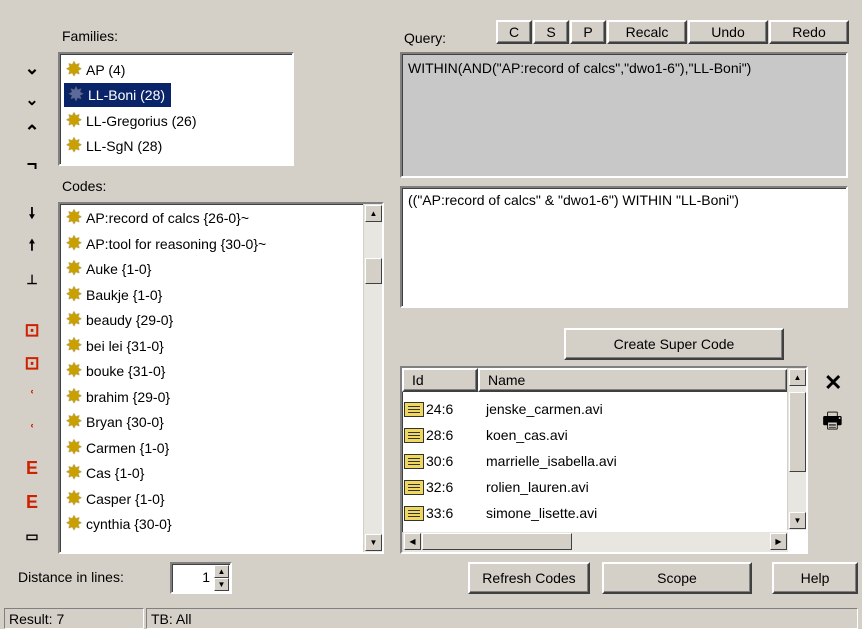 This screenshot has height=629, width=862. Describe the element at coordinates (115, 371) in the screenshot. I see `code-list-item: ✸ bouke {31-0}` at that location.